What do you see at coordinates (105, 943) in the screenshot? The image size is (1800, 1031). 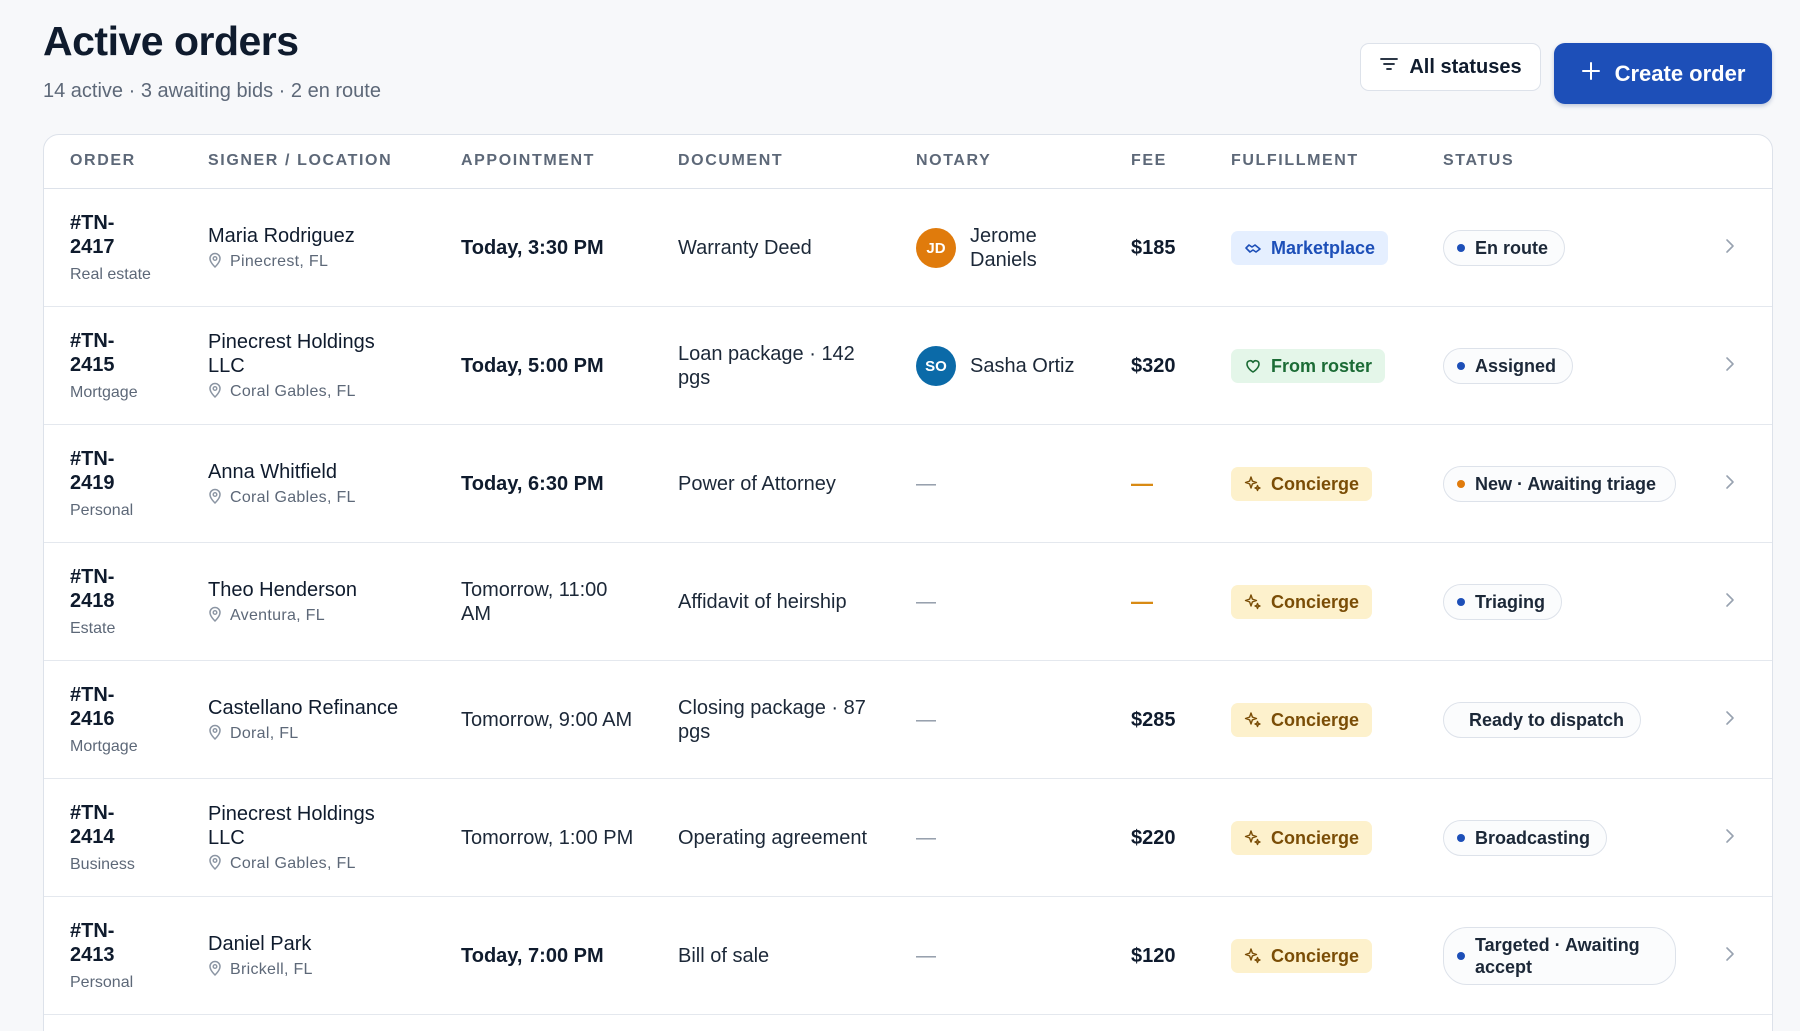 I see `order-id: #TN-2413` at bounding box center [105, 943].